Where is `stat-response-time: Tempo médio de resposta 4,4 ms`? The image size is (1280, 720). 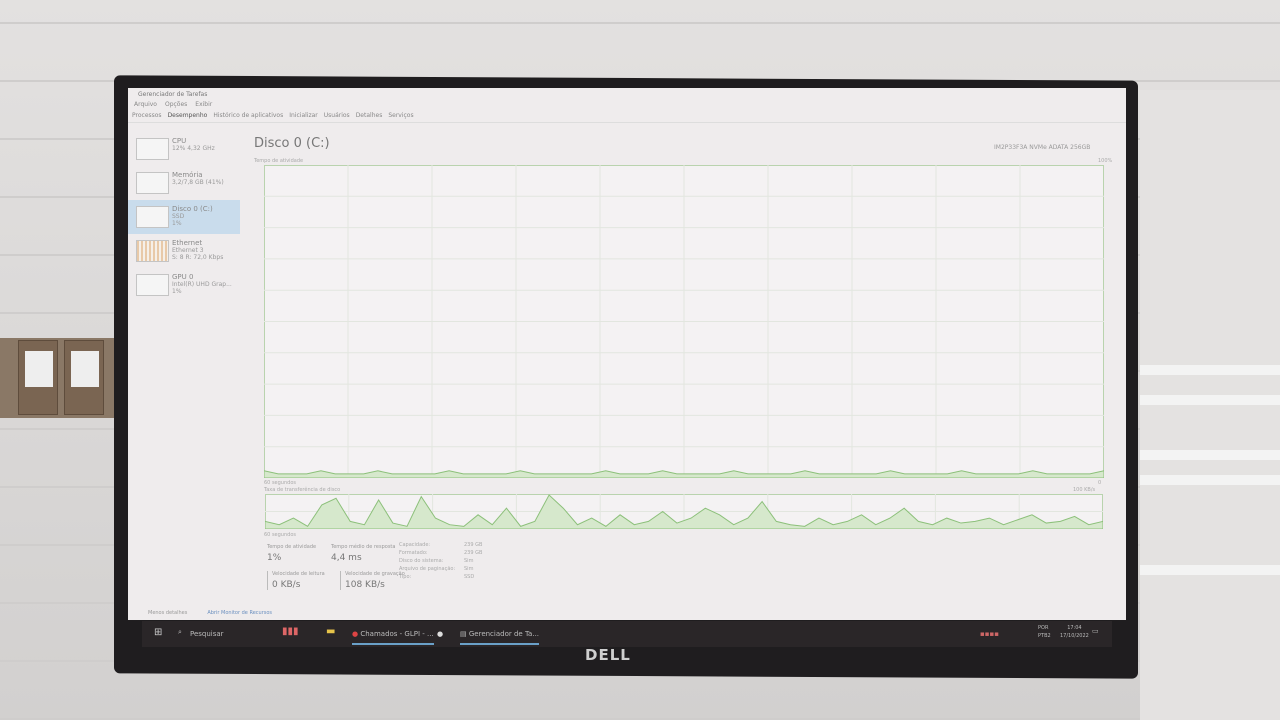
stat-response-time: Tempo médio de resposta 4,4 ms is located at coordinates (363, 553).